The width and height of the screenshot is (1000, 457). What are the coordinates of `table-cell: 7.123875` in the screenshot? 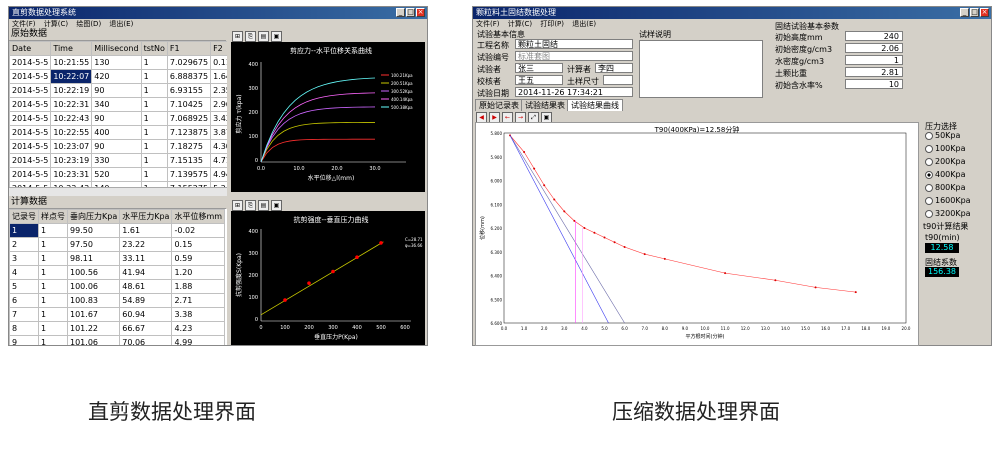 It's located at (189, 132).